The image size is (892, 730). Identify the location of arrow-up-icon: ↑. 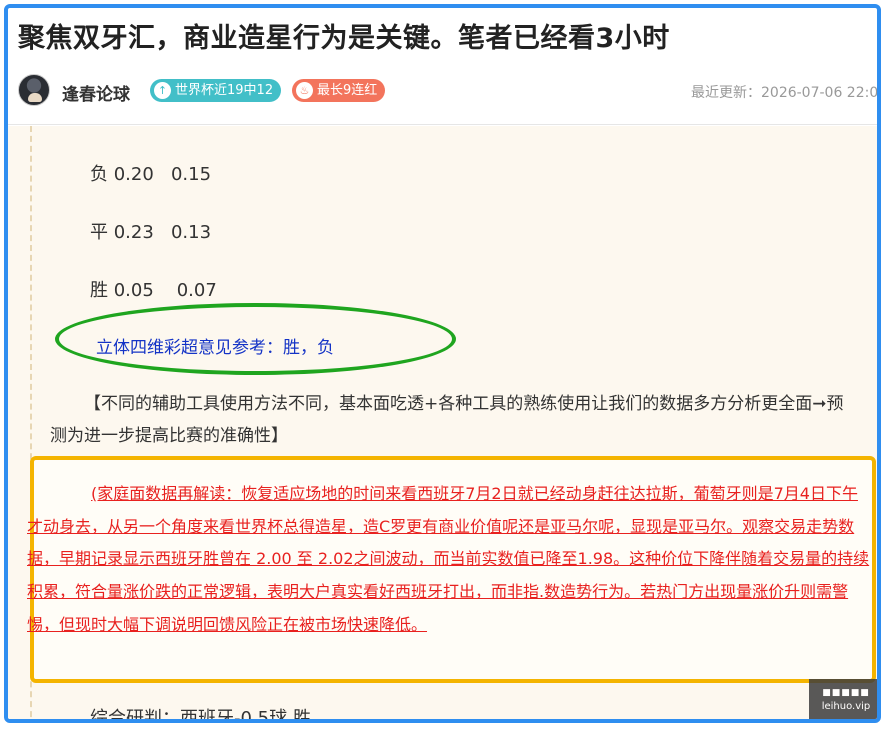
(162, 90).